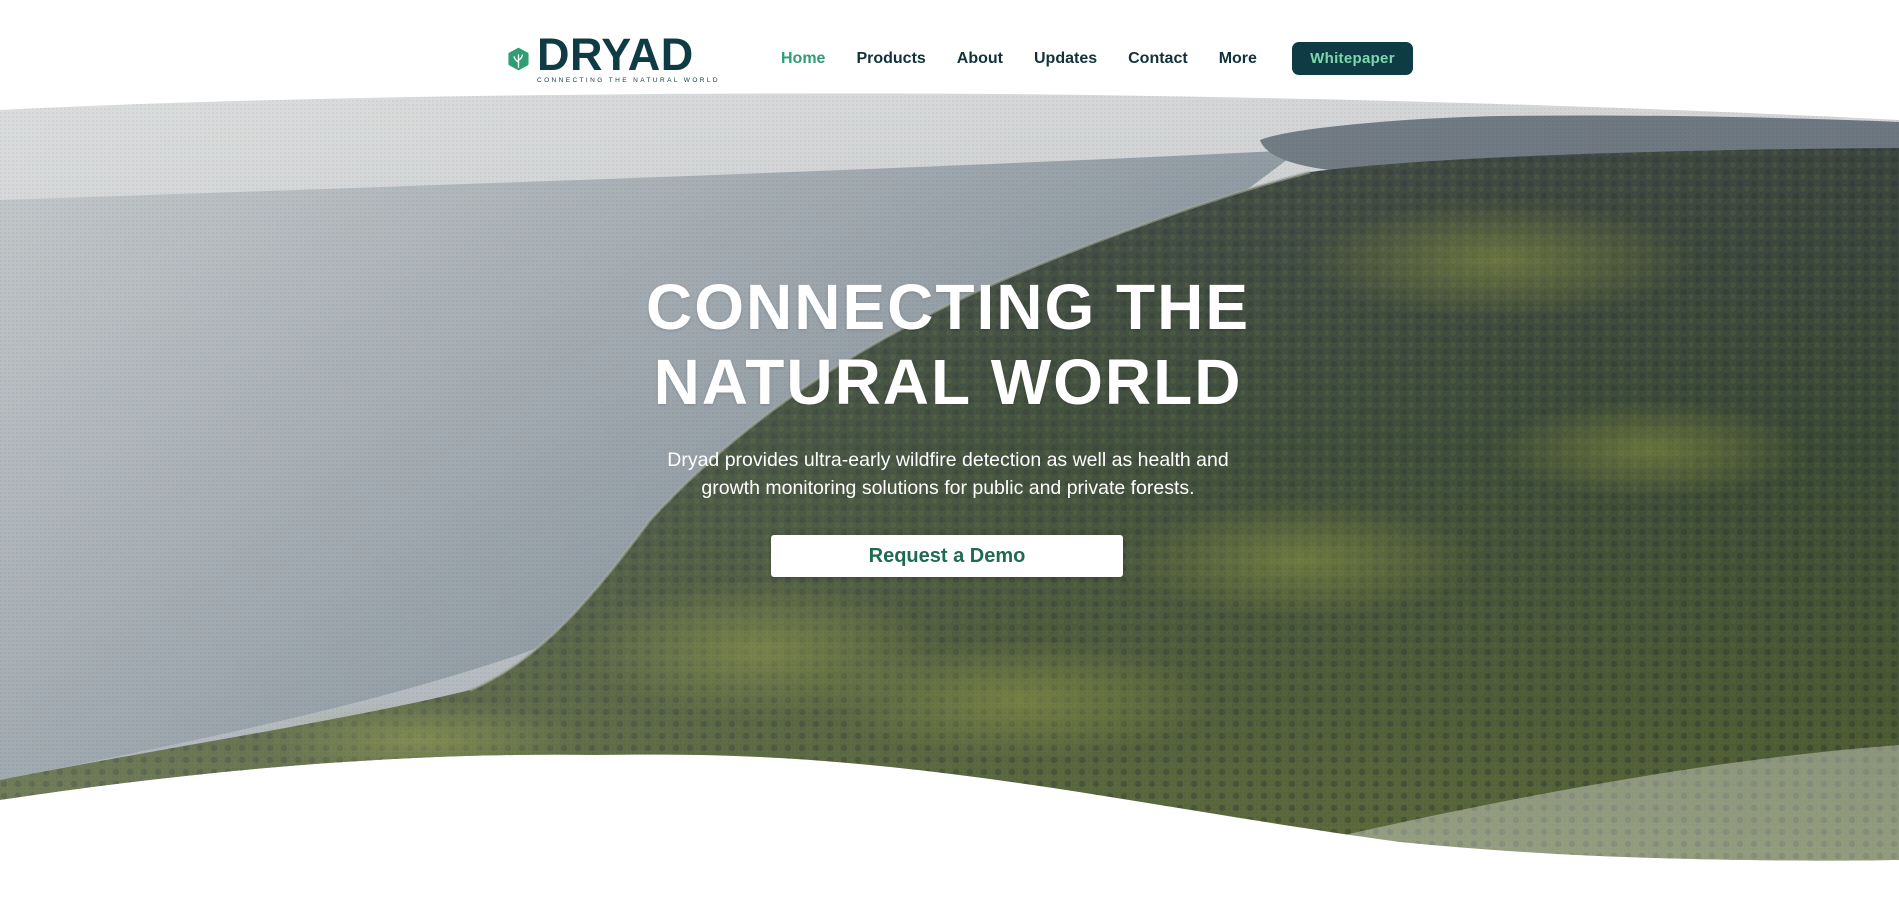 Image resolution: width=1899 pixels, height=902 pixels. What do you see at coordinates (518, 59) in the screenshot?
I see `tree-hexagon-icon` at bounding box center [518, 59].